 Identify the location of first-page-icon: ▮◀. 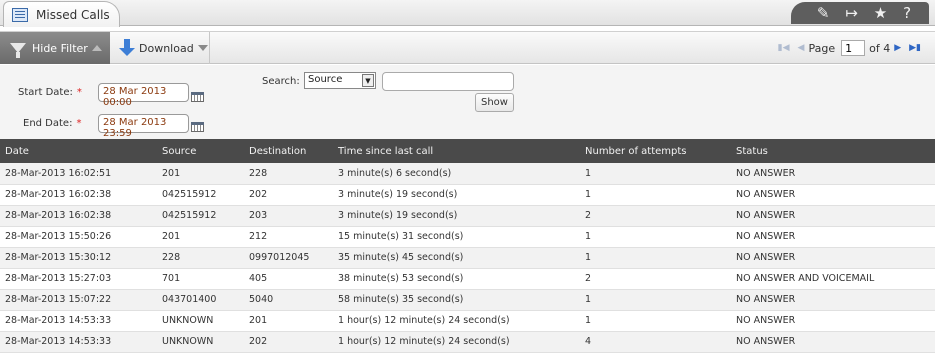
(784, 48).